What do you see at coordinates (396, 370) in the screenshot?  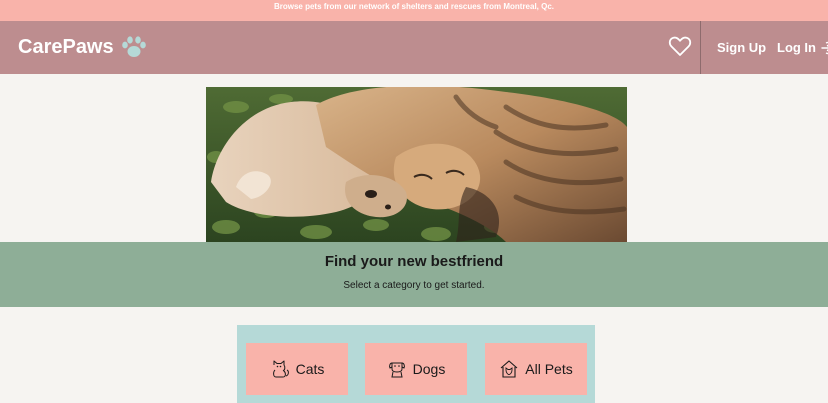 I see `dog-icon` at bounding box center [396, 370].